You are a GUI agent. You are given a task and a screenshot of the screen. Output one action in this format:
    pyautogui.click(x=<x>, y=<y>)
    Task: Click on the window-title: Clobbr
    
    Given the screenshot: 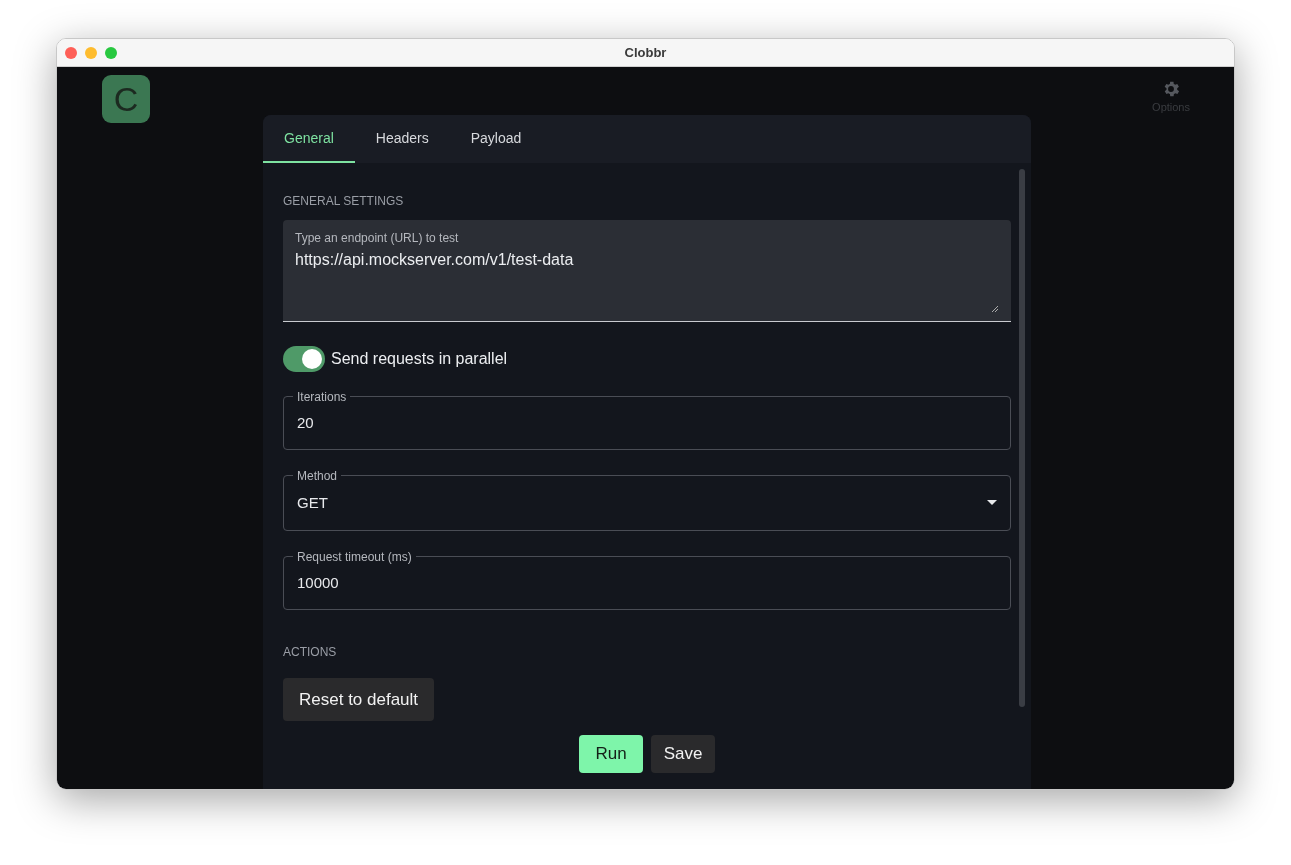 What is the action you would take?
    pyautogui.click(x=645, y=52)
    